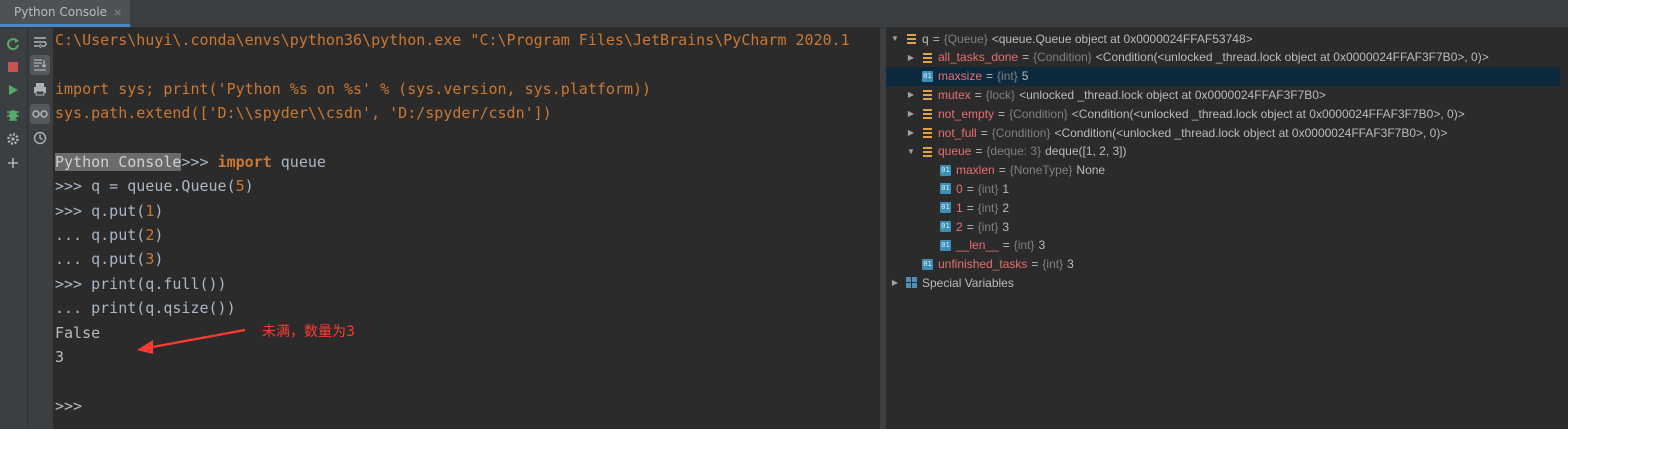  What do you see at coordinates (960, 76) in the screenshot?
I see `variable-name: maxsize` at bounding box center [960, 76].